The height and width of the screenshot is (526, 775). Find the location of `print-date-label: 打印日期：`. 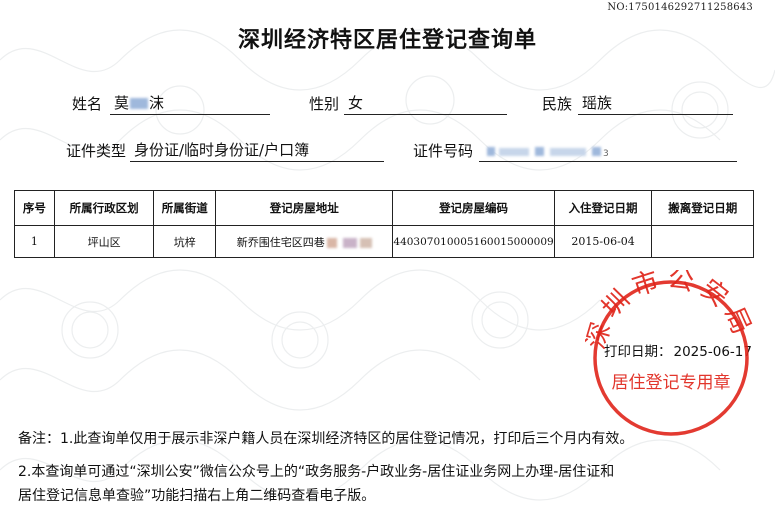

print-date-label: 打印日期： is located at coordinates (638, 352).